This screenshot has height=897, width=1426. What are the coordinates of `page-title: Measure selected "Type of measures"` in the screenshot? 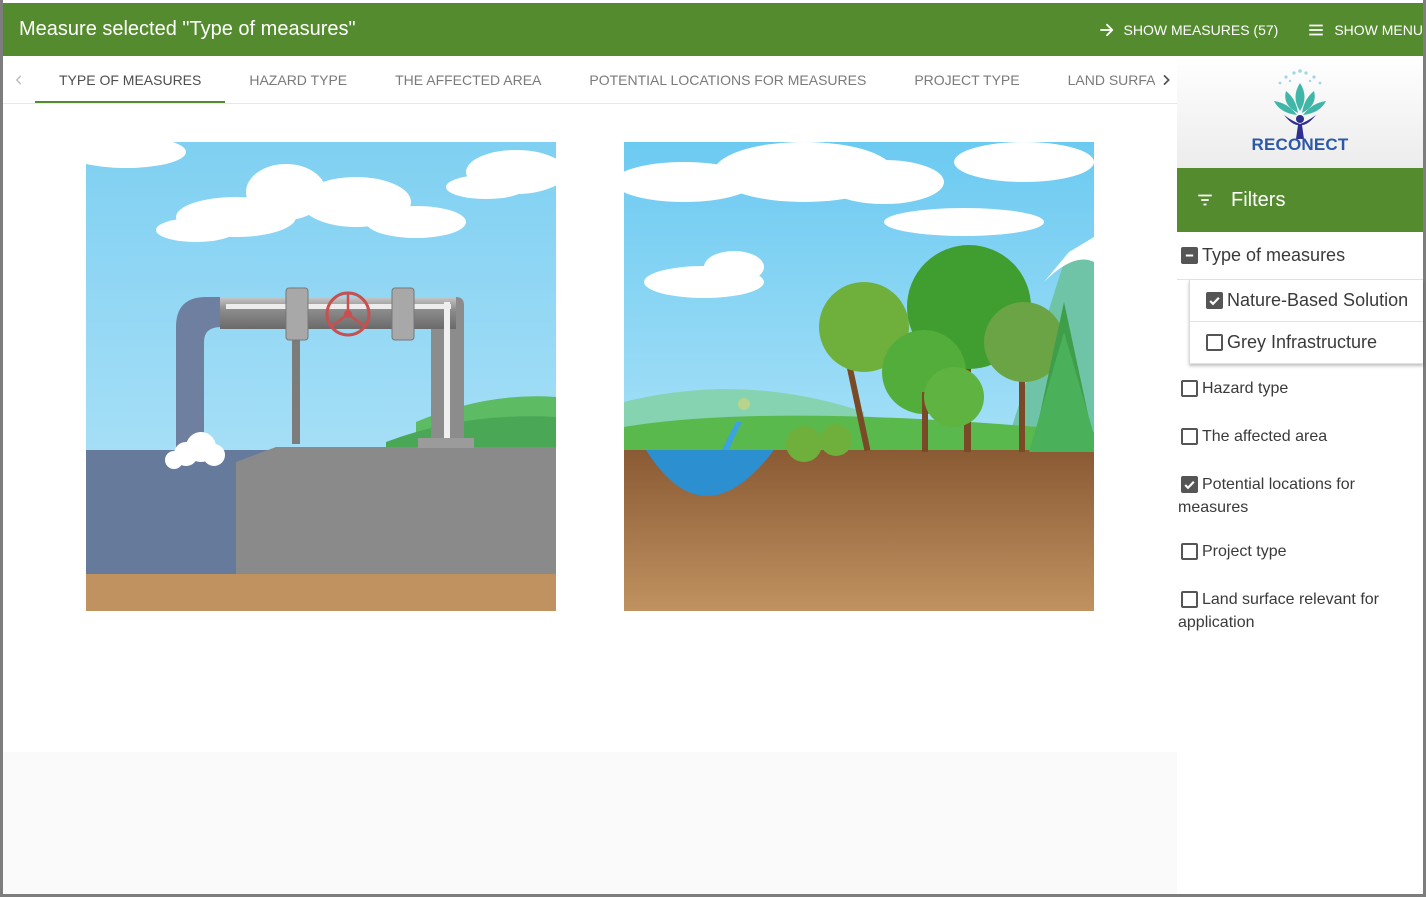 It's located at (187, 29).